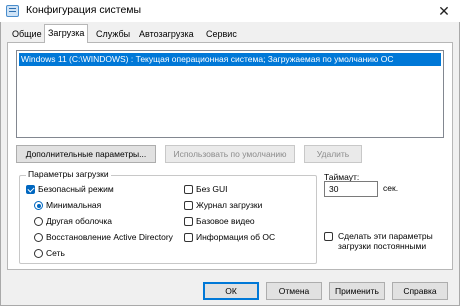 The height and width of the screenshot is (306, 460). Describe the element at coordinates (27, 34) in the screenshot. I see `tab-general: Общие` at that location.